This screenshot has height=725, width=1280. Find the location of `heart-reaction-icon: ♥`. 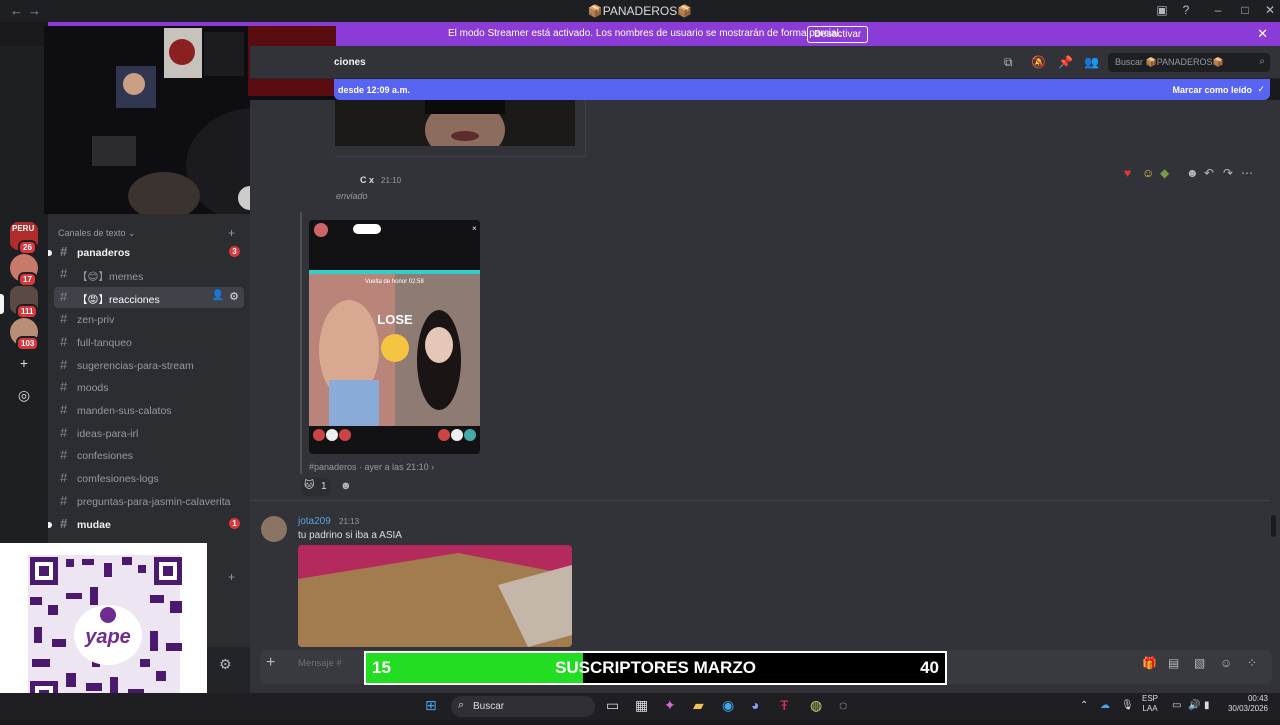

heart-reaction-icon: ♥ is located at coordinates (1127, 173).